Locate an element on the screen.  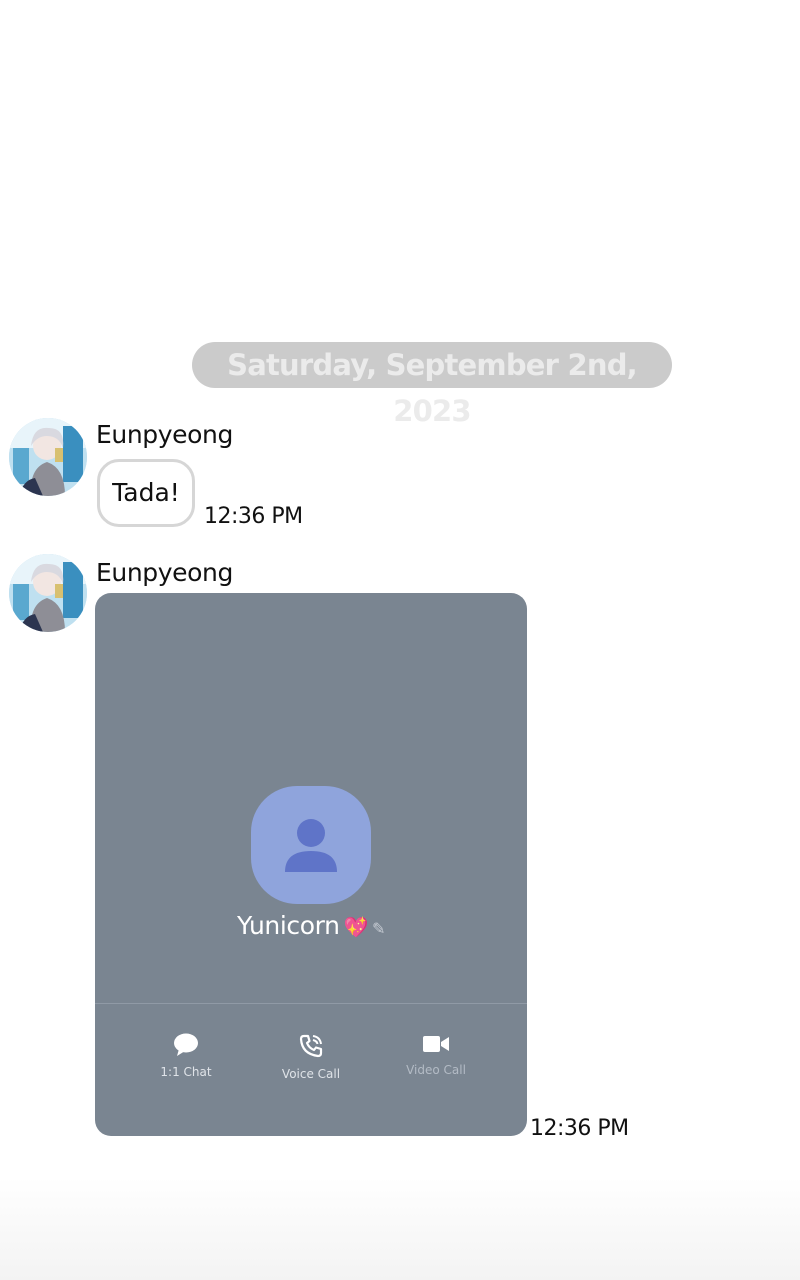
default-profile-icon is located at coordinates (311, 845).